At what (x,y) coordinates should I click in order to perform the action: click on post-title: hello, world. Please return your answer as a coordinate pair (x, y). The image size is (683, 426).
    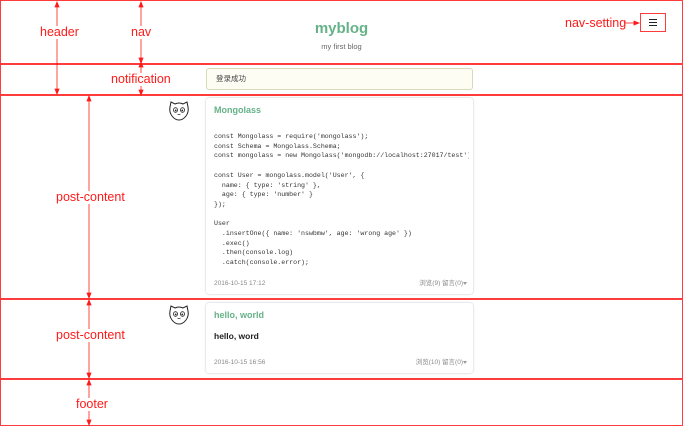
    Looking at the image, I should click on (239, 315).